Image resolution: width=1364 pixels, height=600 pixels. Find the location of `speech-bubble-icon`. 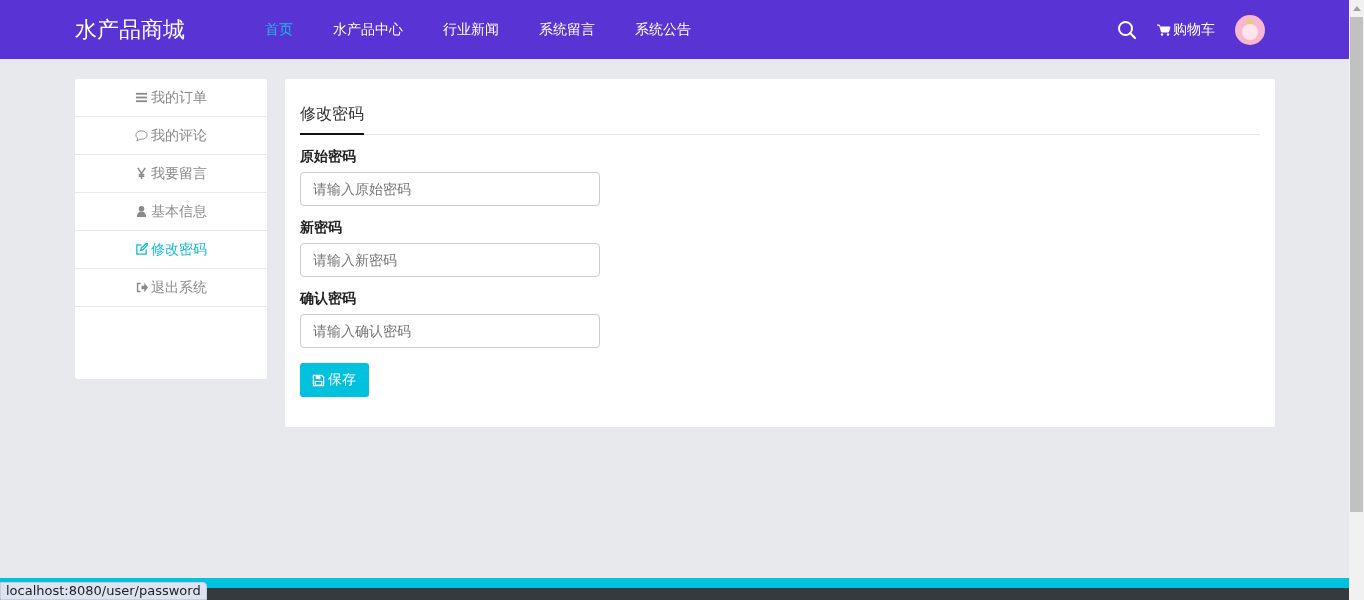

speech-bubble-icon is located at coordinates (141, 135).